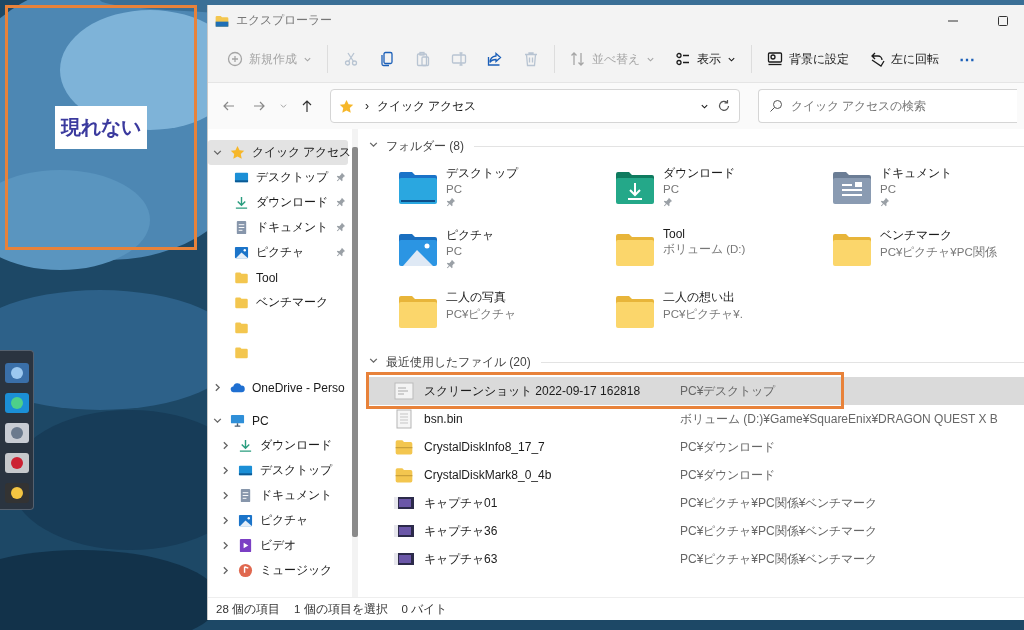  I want to click on sidebar-item: クイック アクセス, so click(278, 152).